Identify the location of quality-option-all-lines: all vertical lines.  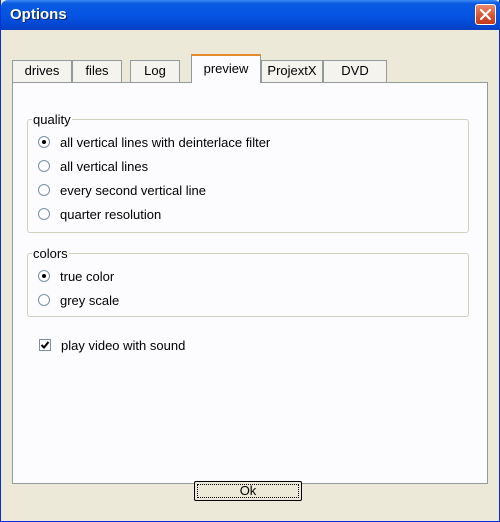
(93, 166).